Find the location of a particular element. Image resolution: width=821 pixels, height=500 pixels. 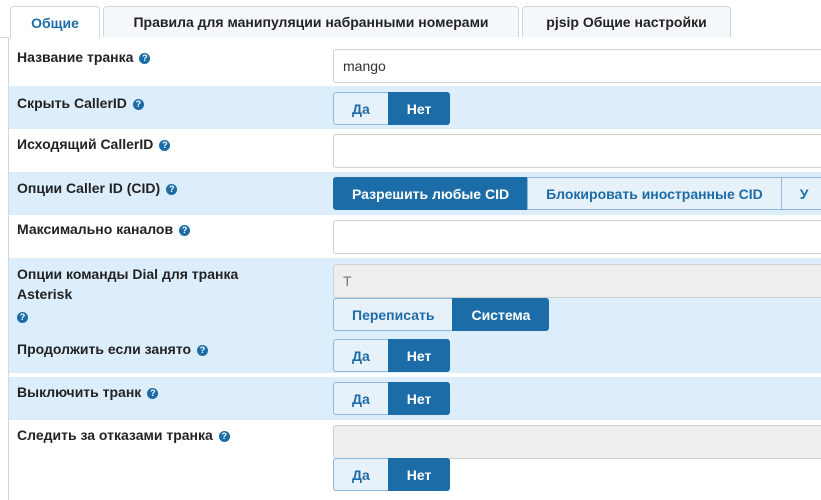

max-channels-input is located at coordinates (577, 237).